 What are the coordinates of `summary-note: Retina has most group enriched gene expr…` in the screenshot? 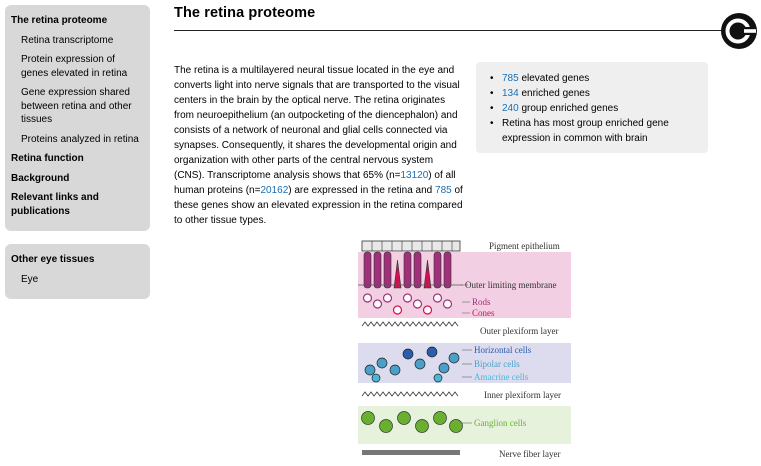 It's located at (594, 131).